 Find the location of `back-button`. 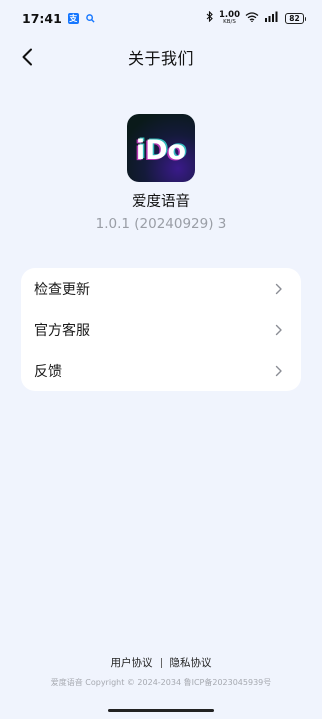

back-button is located at coordinates (27, 57).